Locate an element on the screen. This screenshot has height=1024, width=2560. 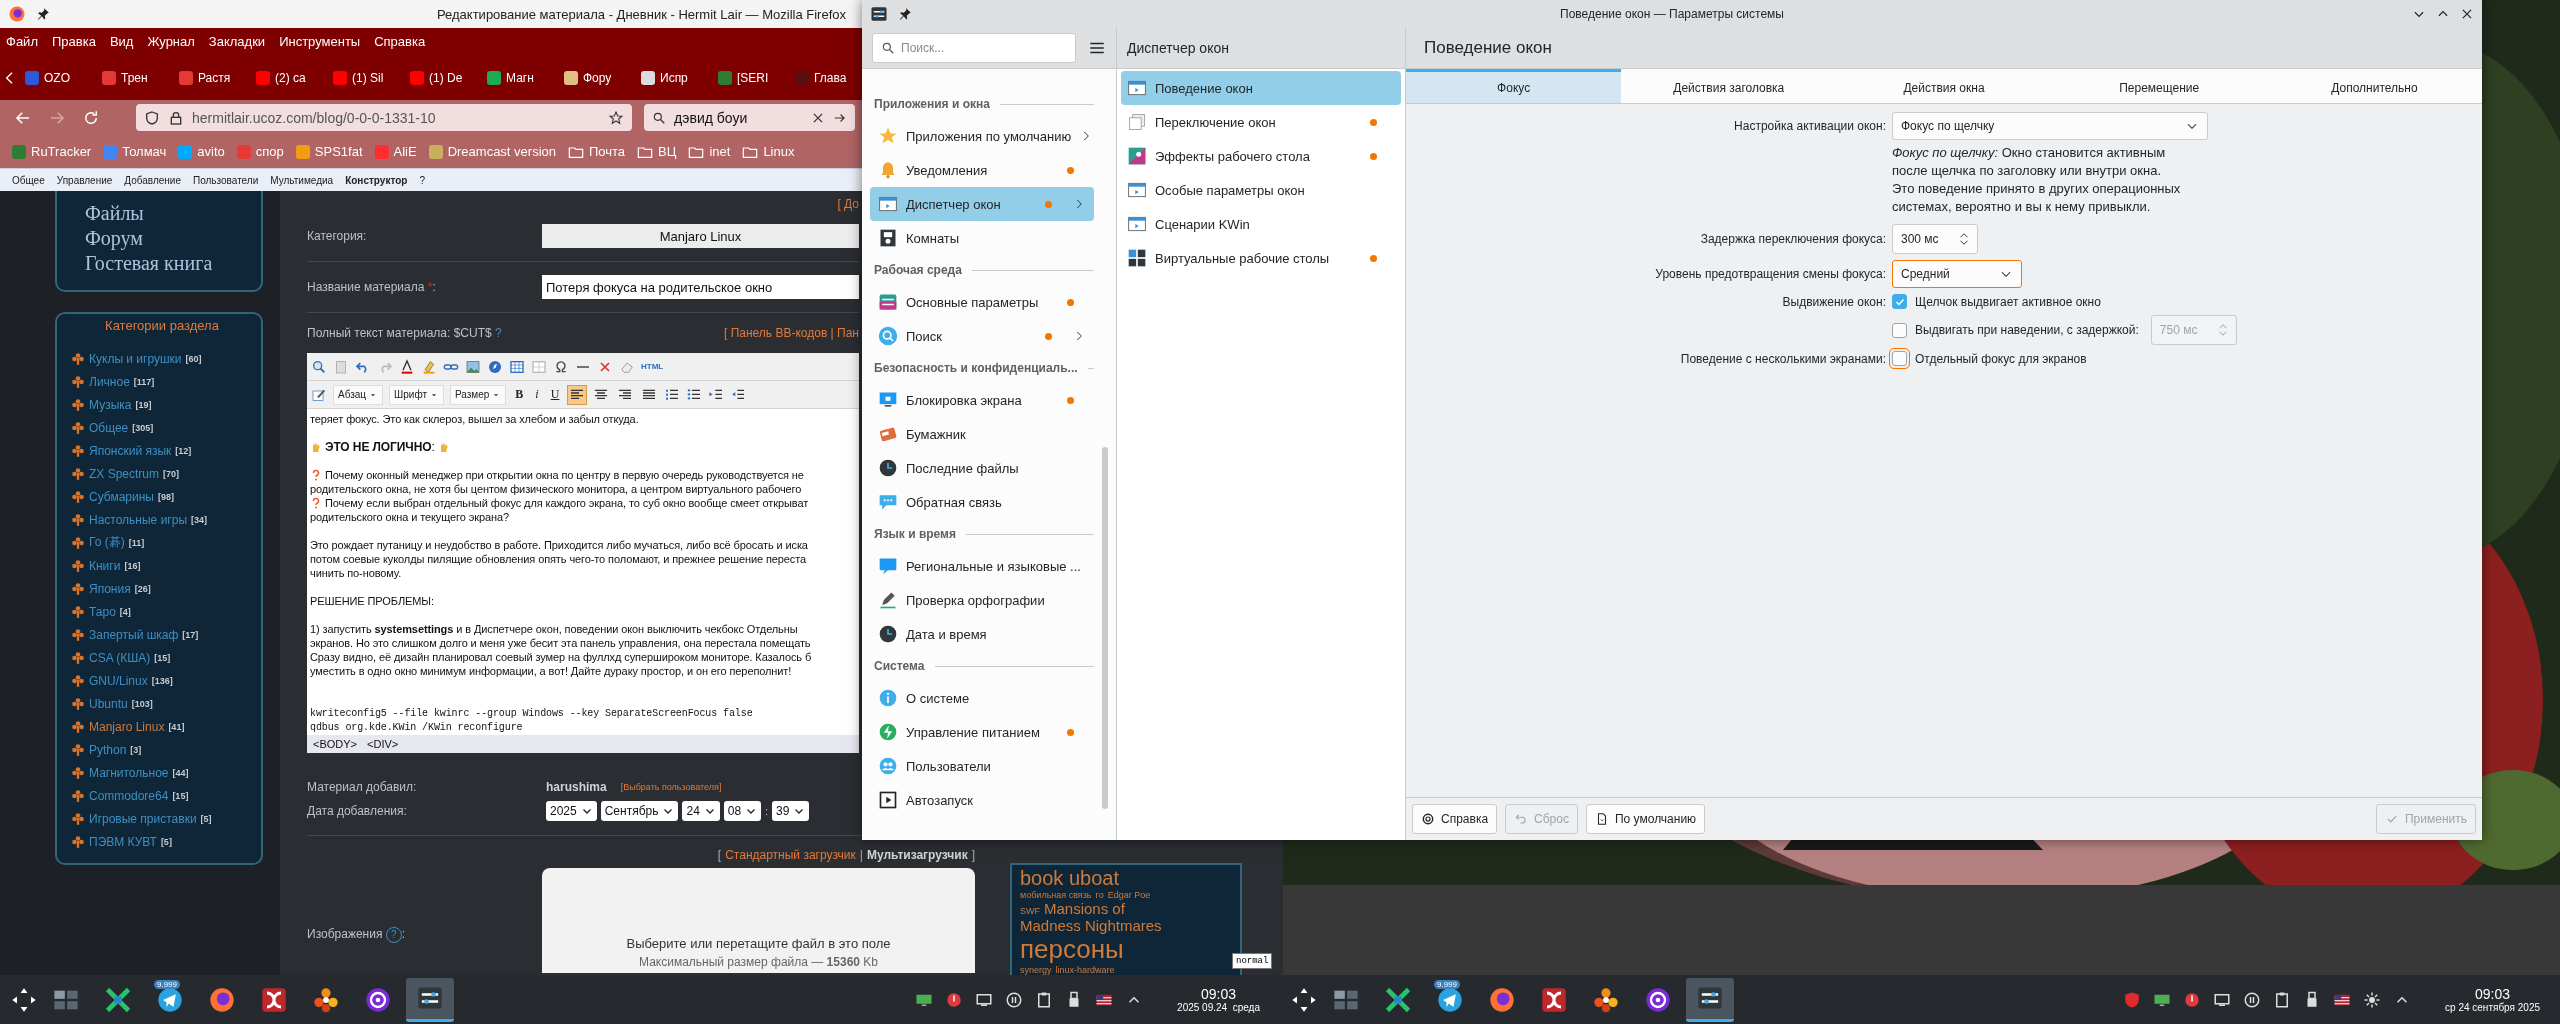
style-button: U is located at coordinates (555, 394).